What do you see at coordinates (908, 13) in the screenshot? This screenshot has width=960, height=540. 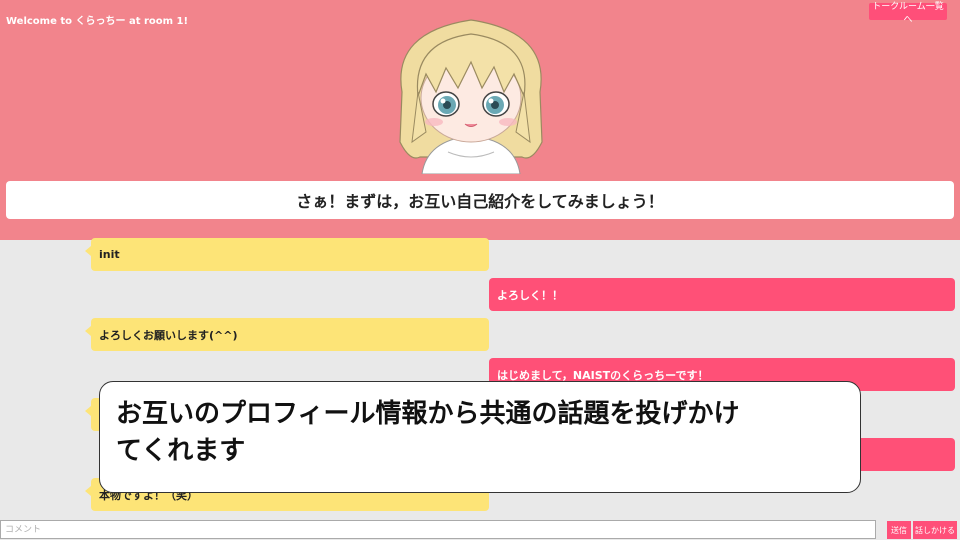 I see `room-list-button: トークルーム一覧へ` at bounding box center [908, 13].